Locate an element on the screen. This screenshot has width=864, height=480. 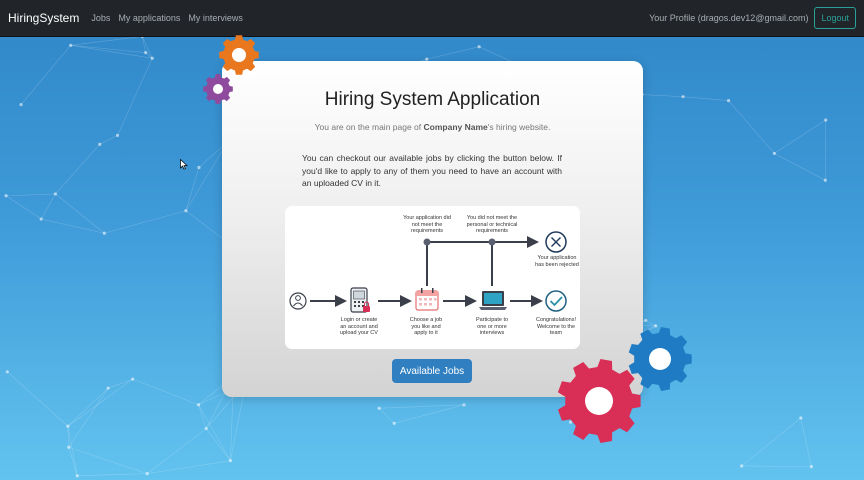
logout-button: Logout is located at coordinates (835, 18).